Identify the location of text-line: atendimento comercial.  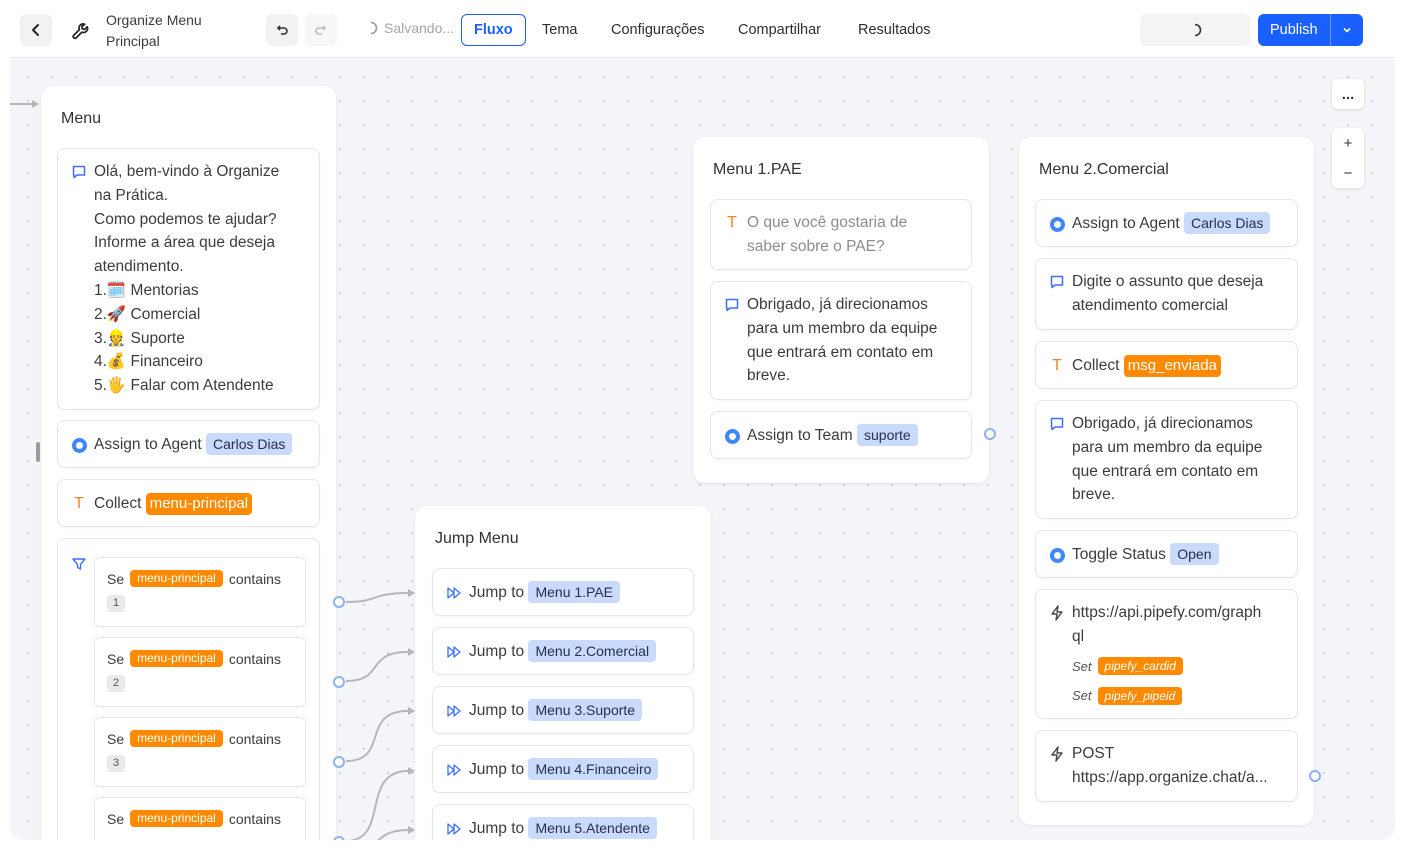
(1150, 305).